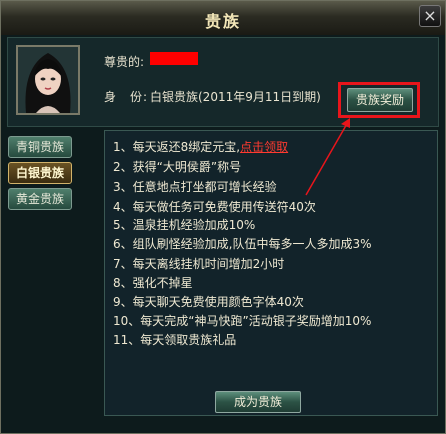 This screenshot has height=434, width=446. What do you see at coordinates (235, 97) in the screenshot?
I see `status-value: 白银贵族(2011年9月11日到期)` at bounding box center [235, 97].